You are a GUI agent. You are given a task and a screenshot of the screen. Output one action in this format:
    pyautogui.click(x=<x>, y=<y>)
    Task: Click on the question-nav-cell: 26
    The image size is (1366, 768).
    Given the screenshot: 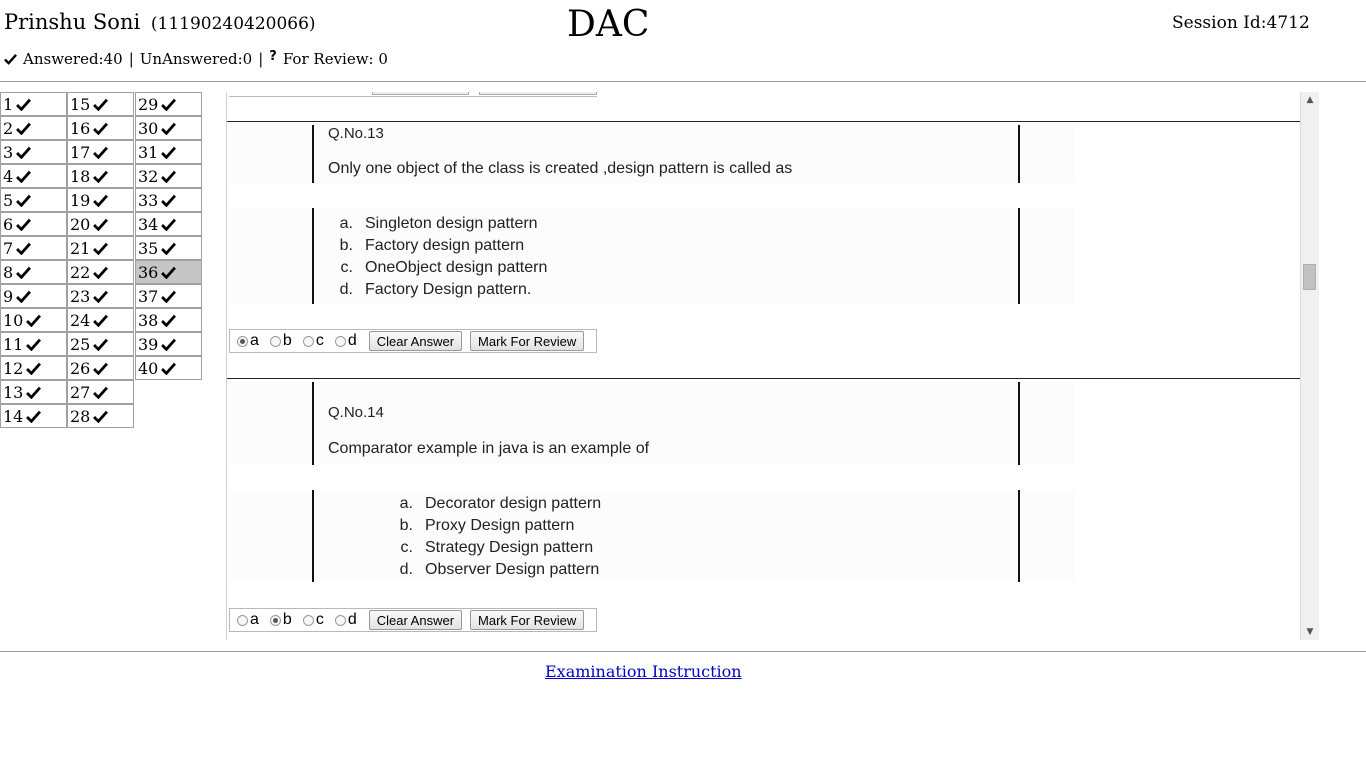 What is the action you would take?
    pyautogui.click(x=100, y=368)
    